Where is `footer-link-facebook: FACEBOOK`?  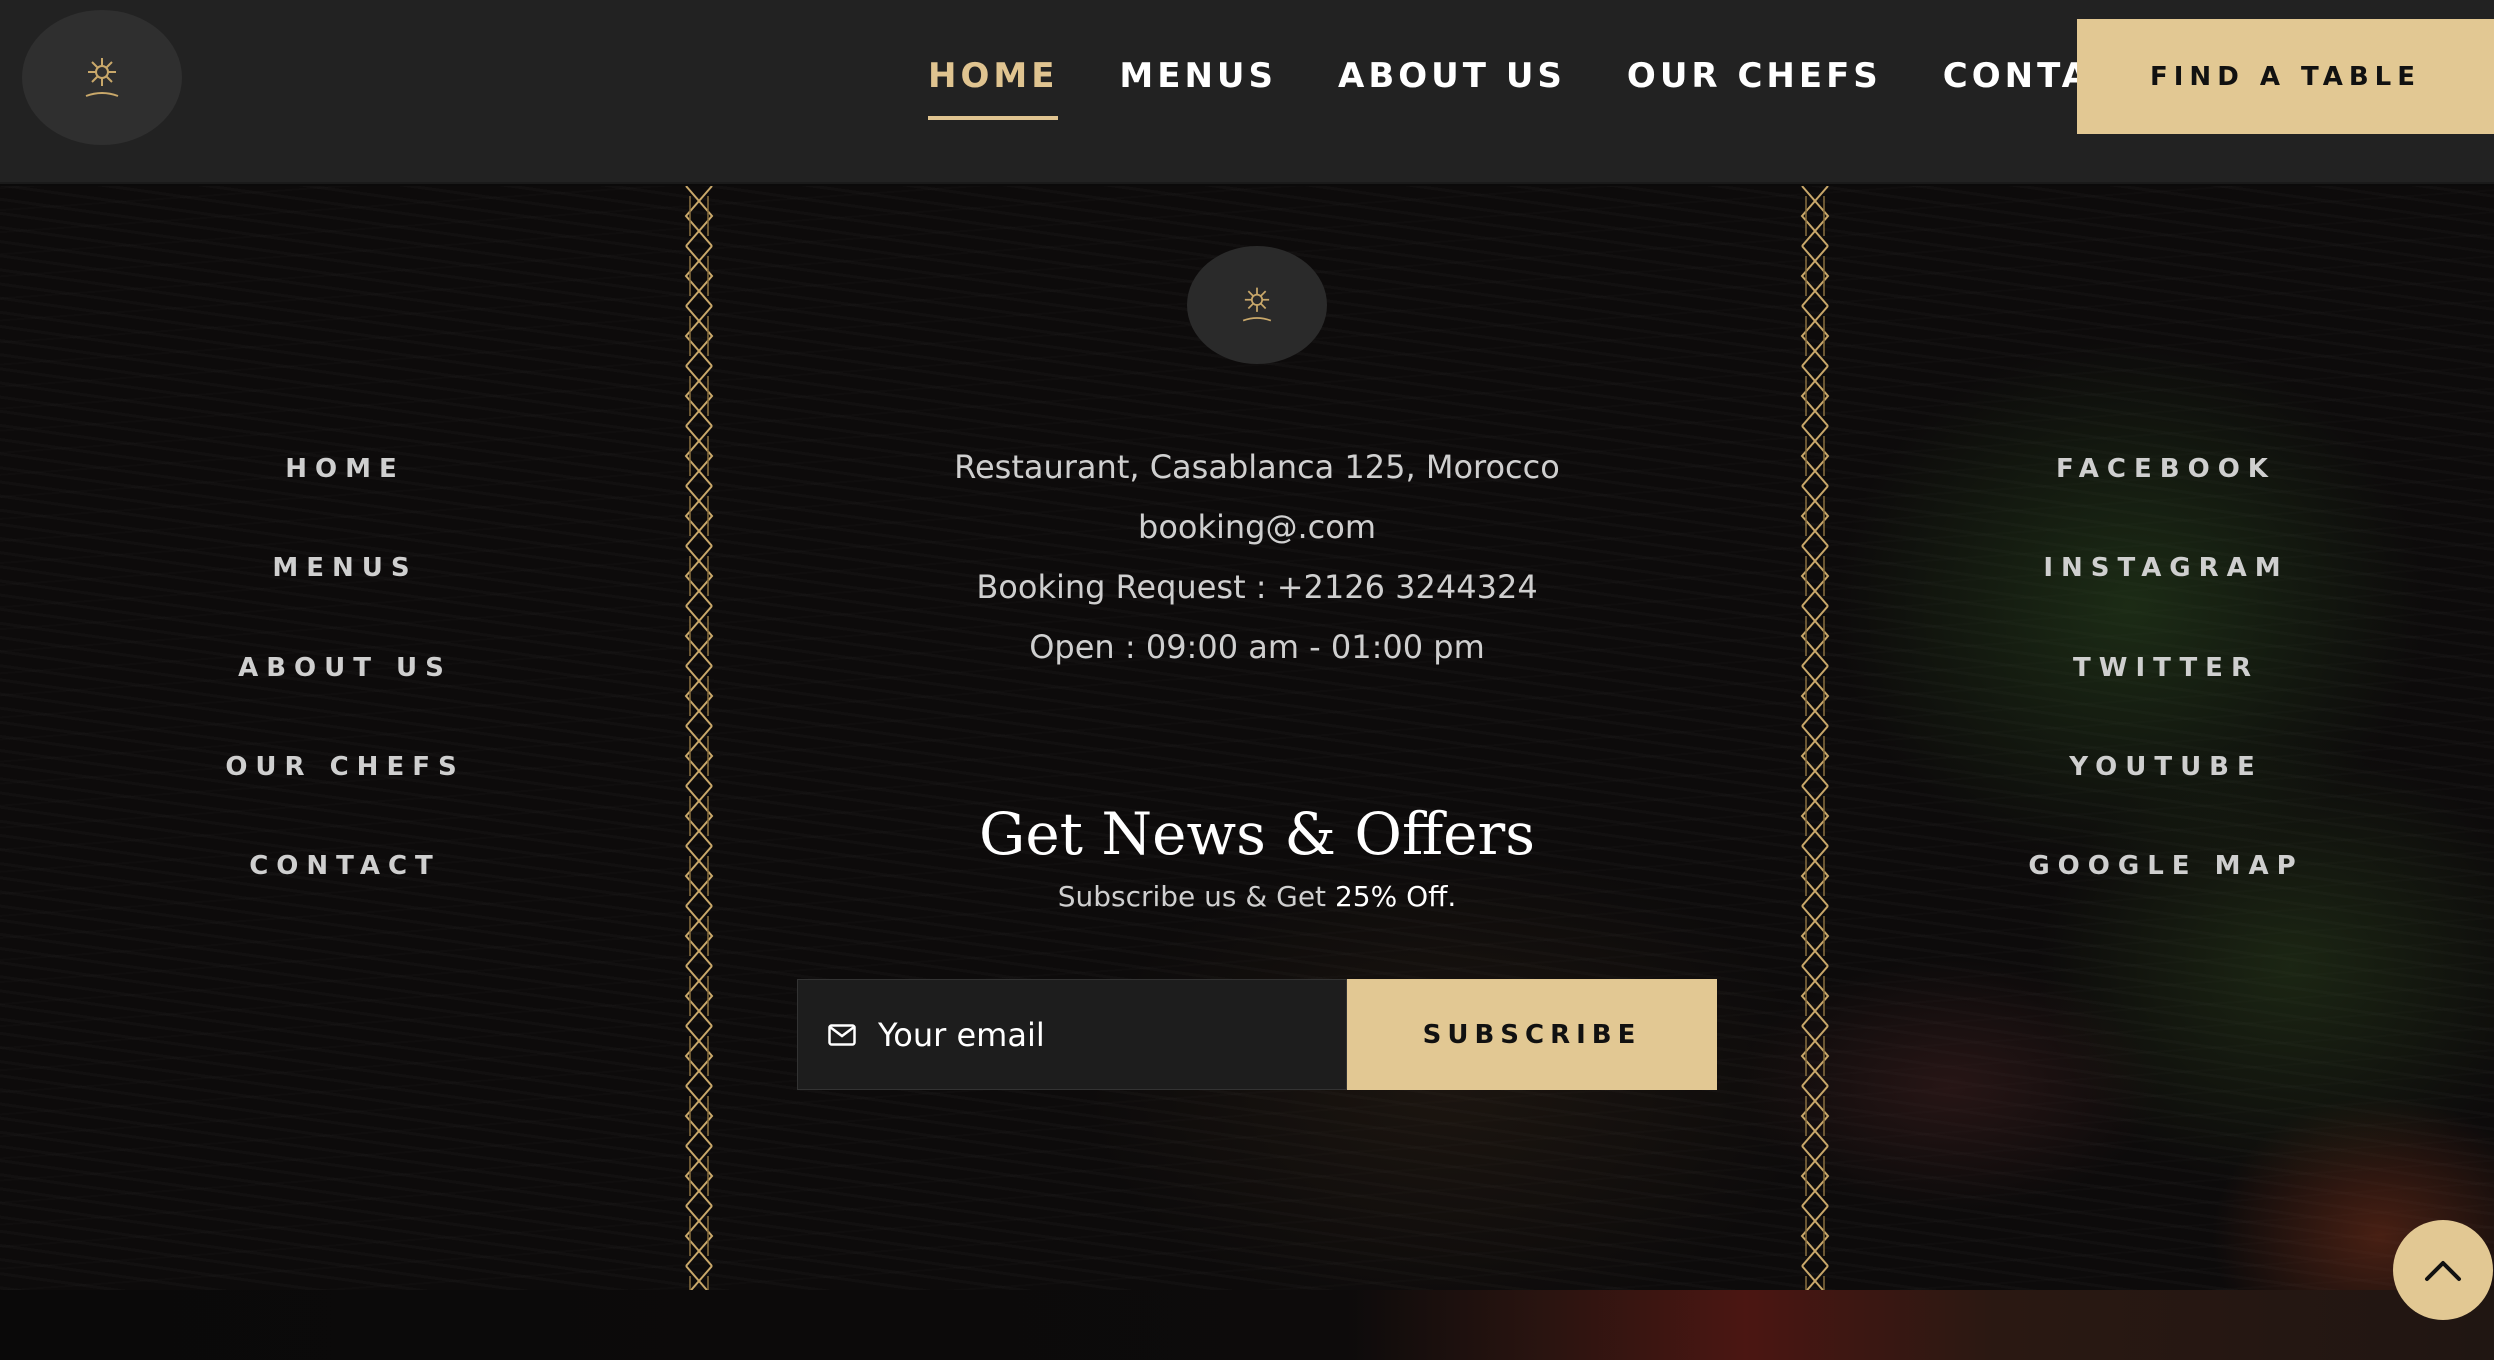
footer-link-facebook: FACEBOOK is located at coordinates (2160, 469).